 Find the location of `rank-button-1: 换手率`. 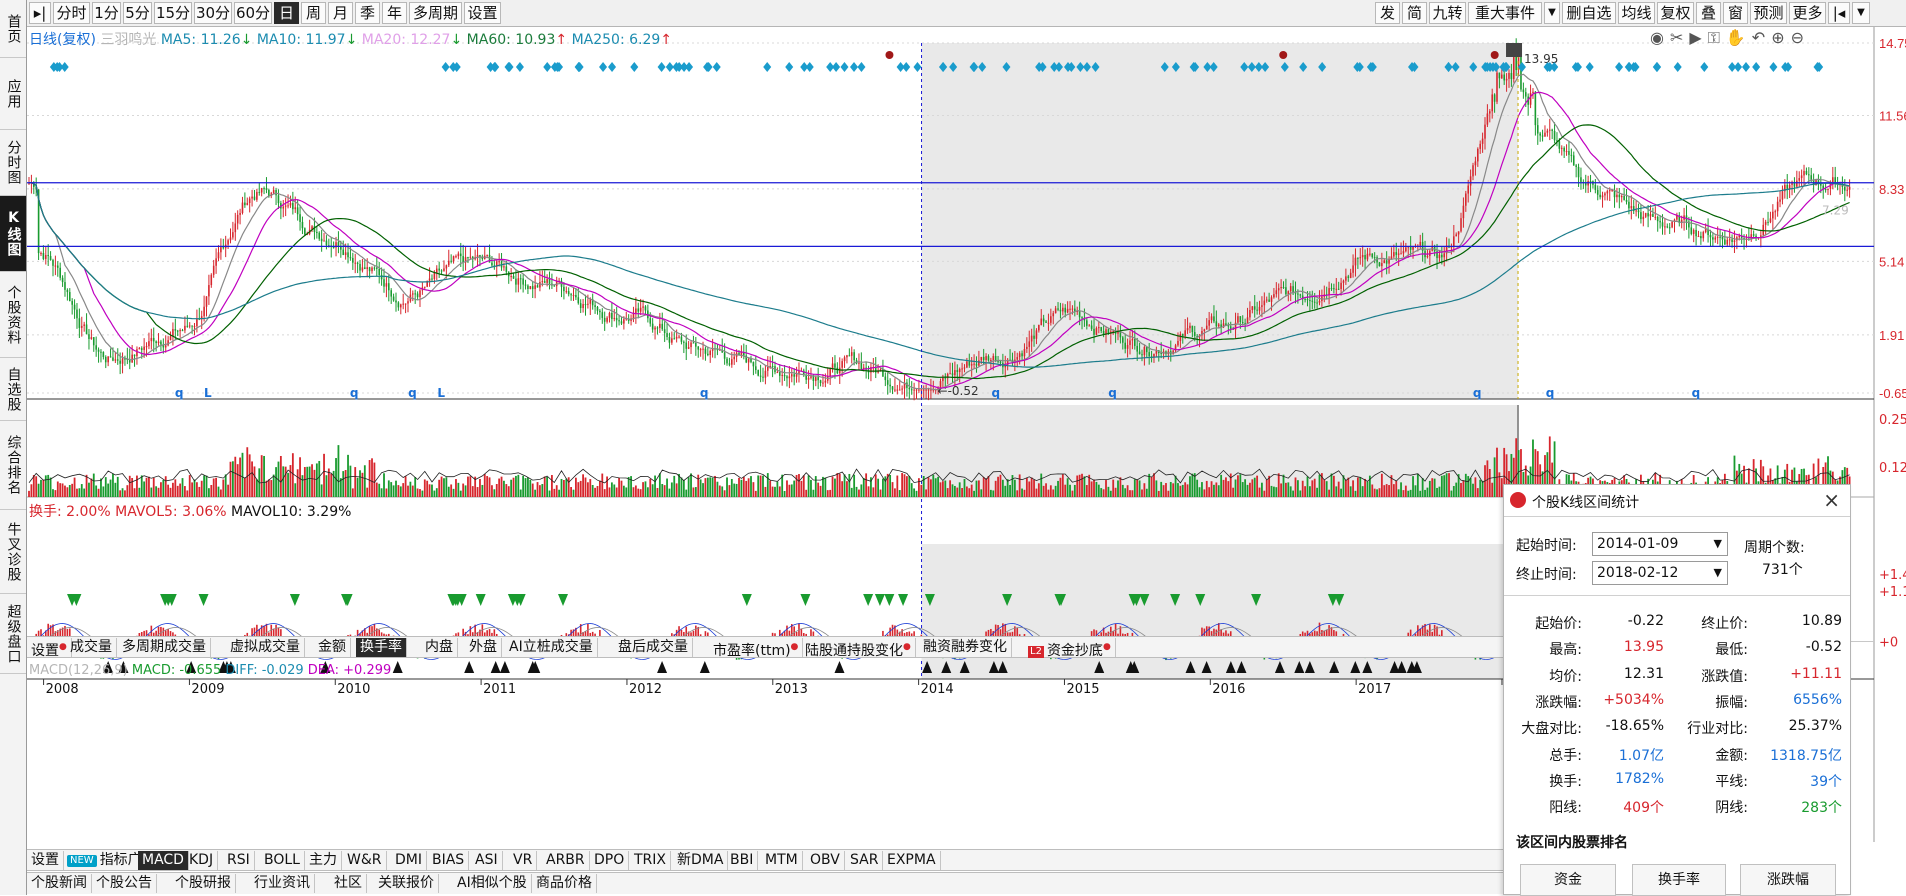

rank-button-1: 换手率 is located at coordinates (1679, 880).